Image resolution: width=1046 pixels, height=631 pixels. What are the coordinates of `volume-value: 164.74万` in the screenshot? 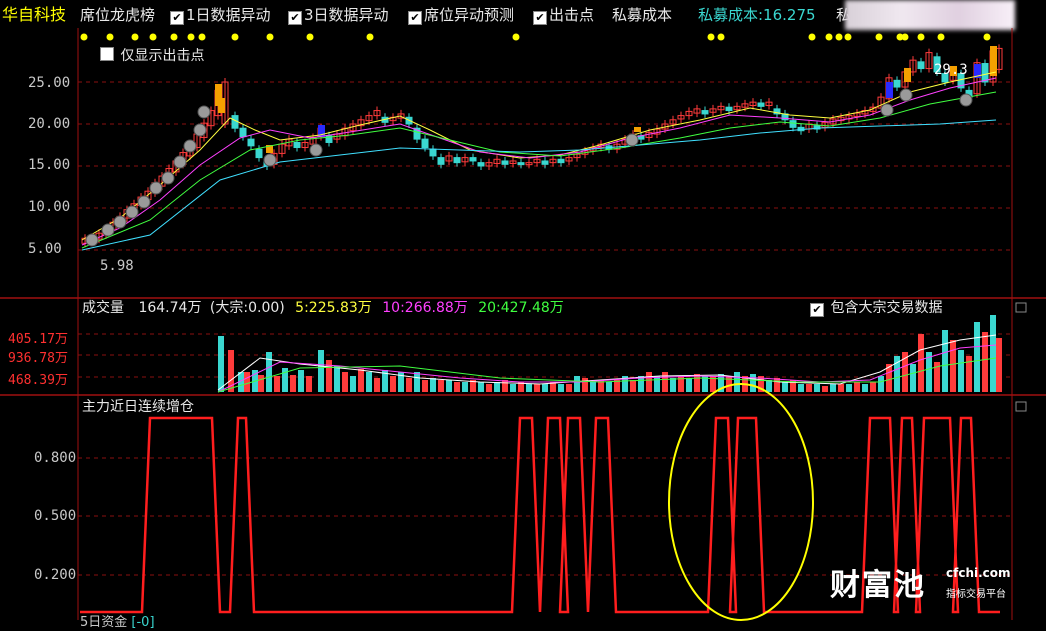 It's located at (170, 308).